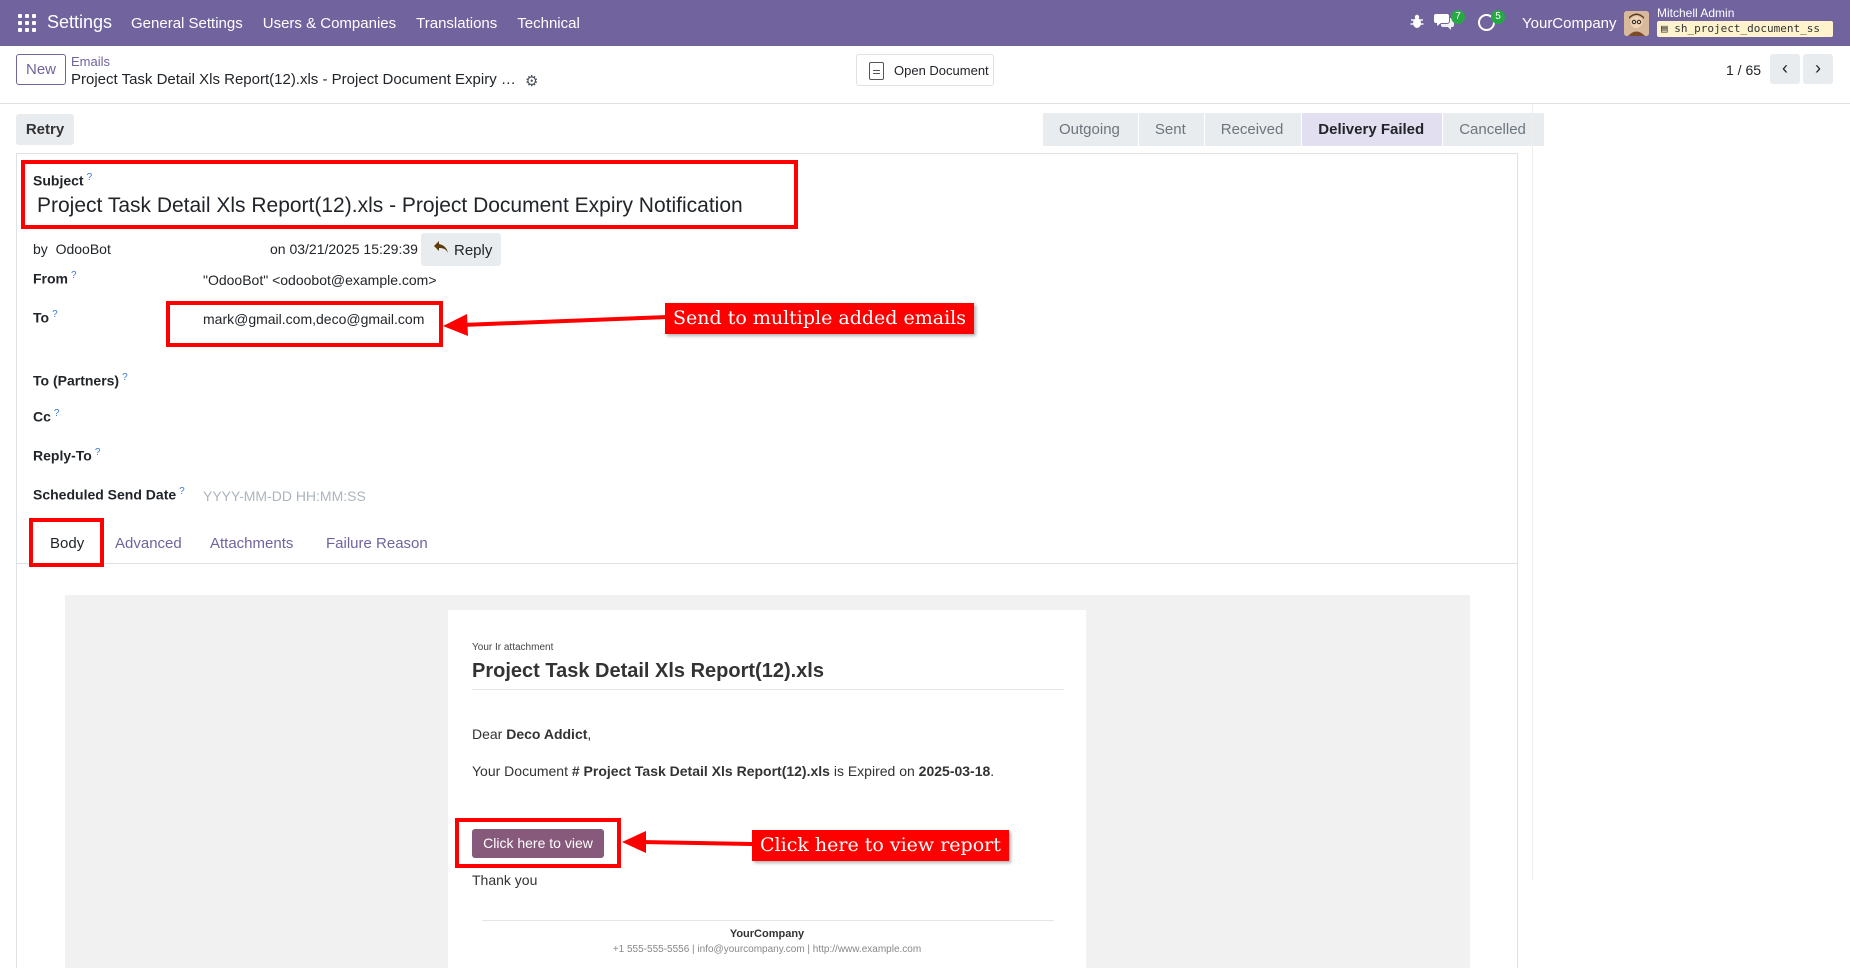 This screenshot has height=968, width=1850. Describe the element at coordinates (941, 70) in the screenshot. I see `open-document-label: Open Document` at that location.